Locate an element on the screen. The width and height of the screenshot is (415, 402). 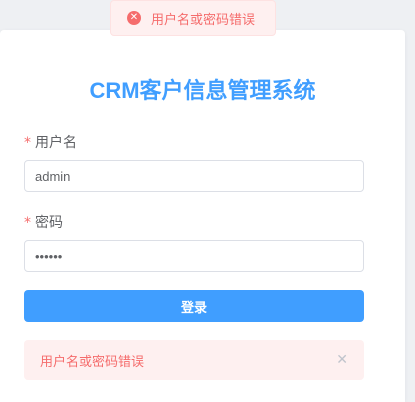
error-alert: 用户名或密码错误 ✕ is located at coordinates (194, 360).